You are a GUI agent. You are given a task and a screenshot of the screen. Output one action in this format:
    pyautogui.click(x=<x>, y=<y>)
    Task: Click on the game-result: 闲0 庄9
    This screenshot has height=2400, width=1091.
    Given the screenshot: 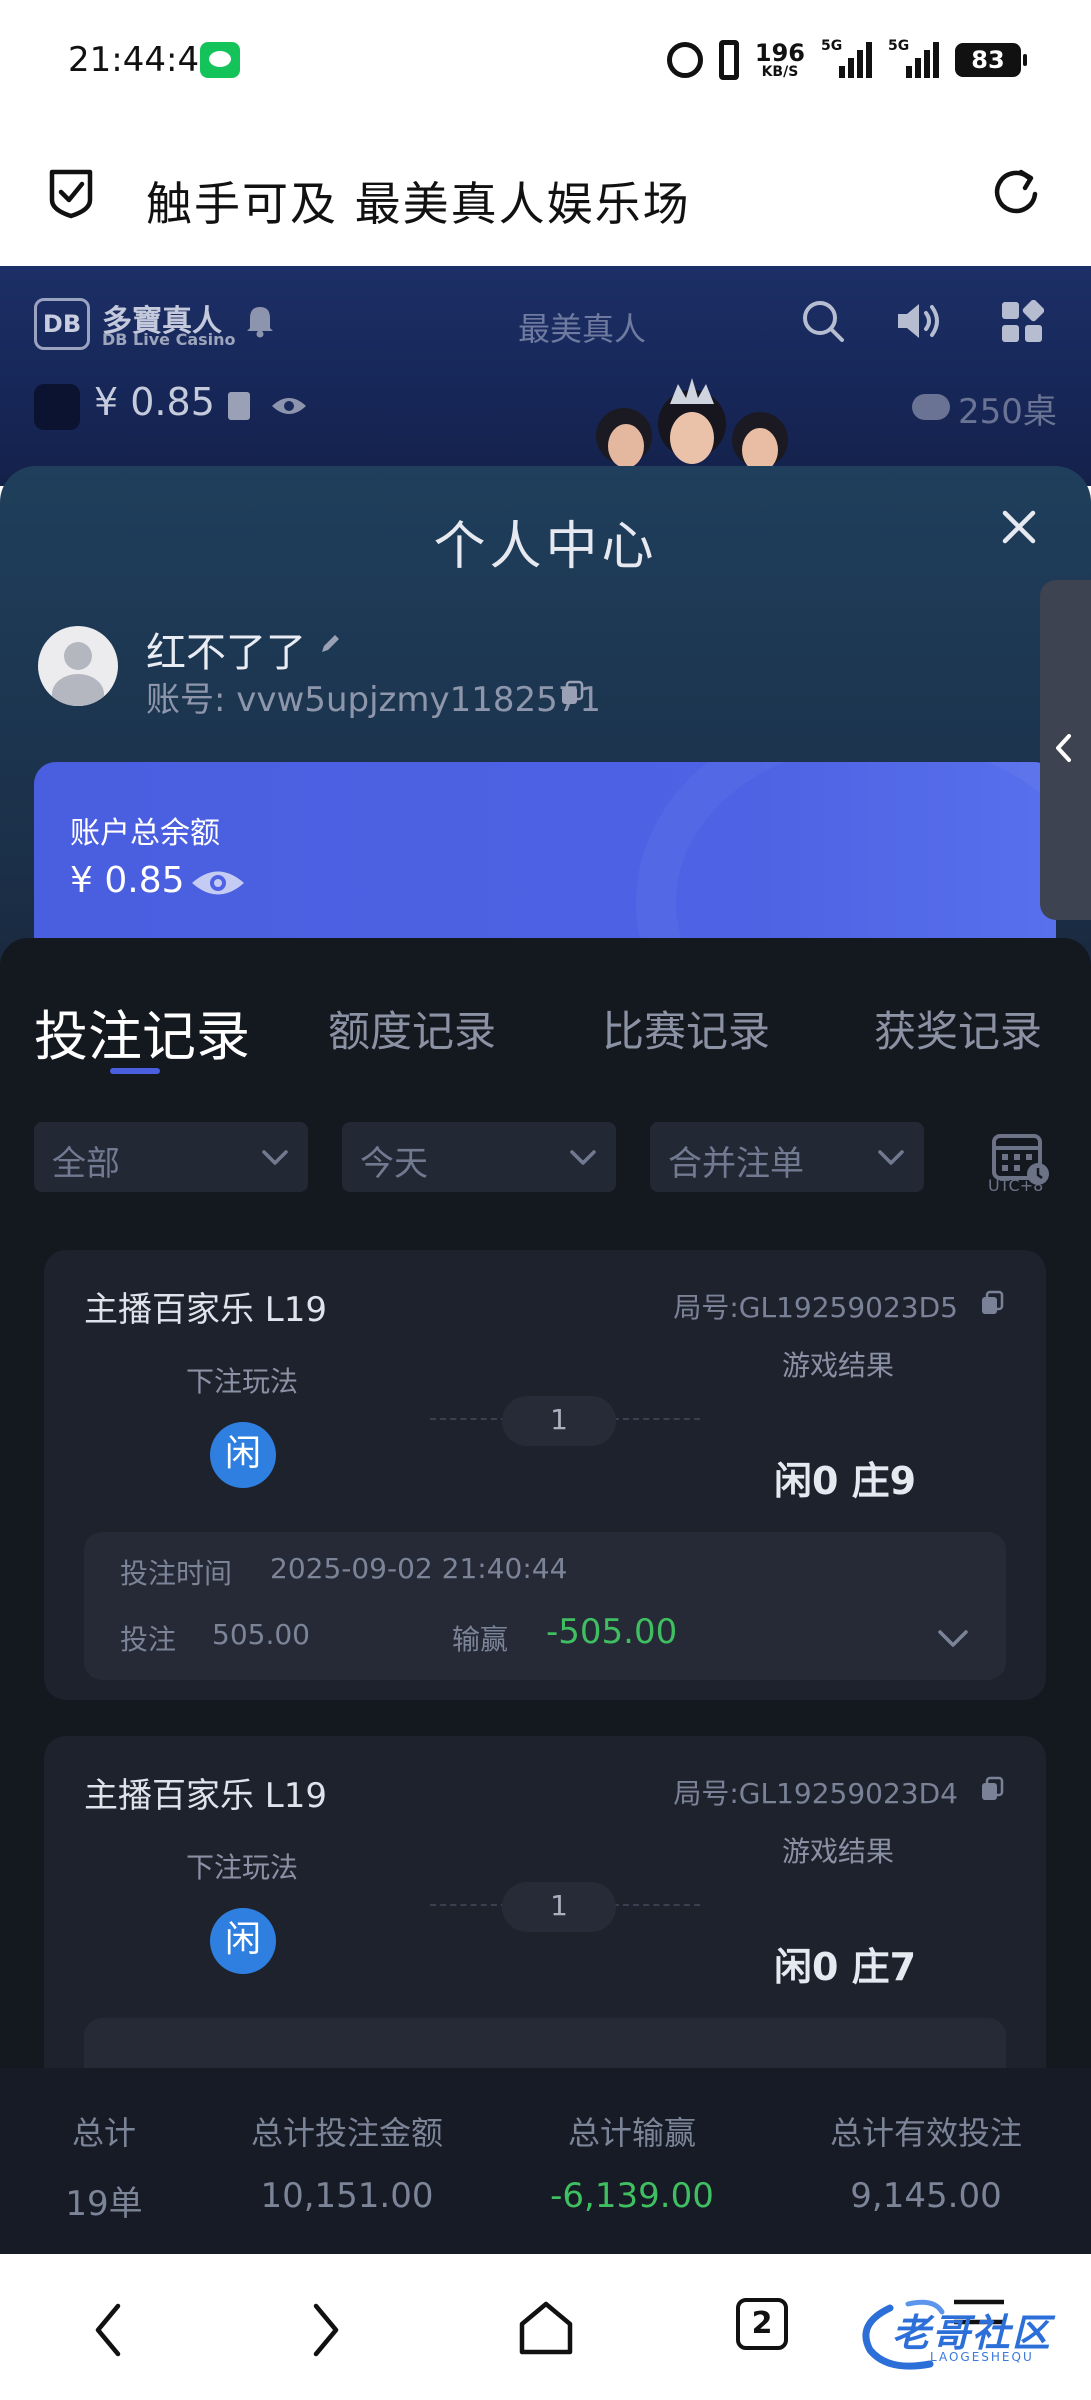 What is the action you would take?
    pyautogui.click(x=845, y=1481)
    